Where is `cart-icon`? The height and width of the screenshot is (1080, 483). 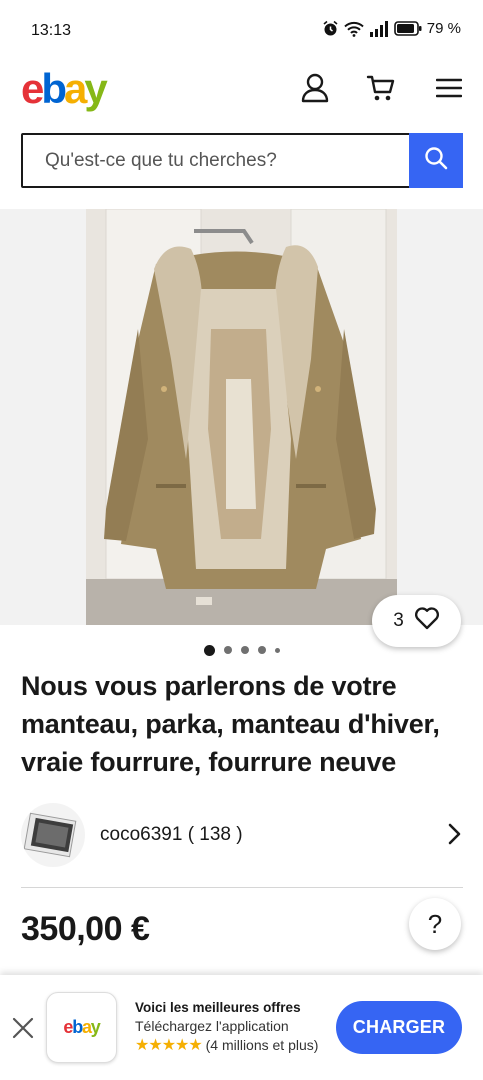
cart-icon is located at coordinates (381, 88).